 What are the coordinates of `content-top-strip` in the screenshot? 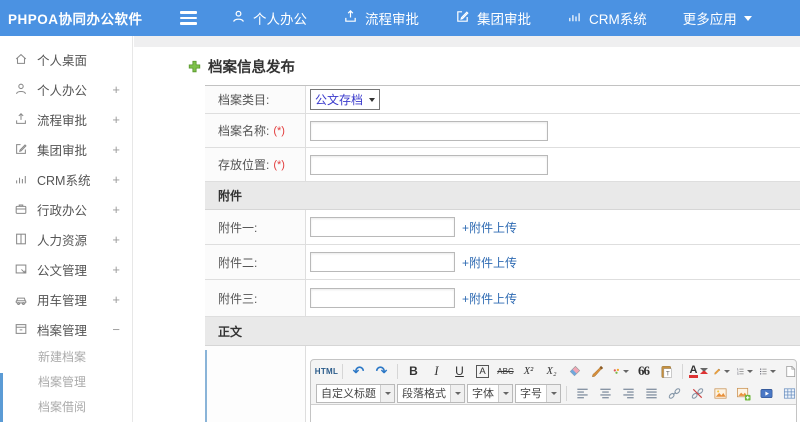 It's located at (467, 41).